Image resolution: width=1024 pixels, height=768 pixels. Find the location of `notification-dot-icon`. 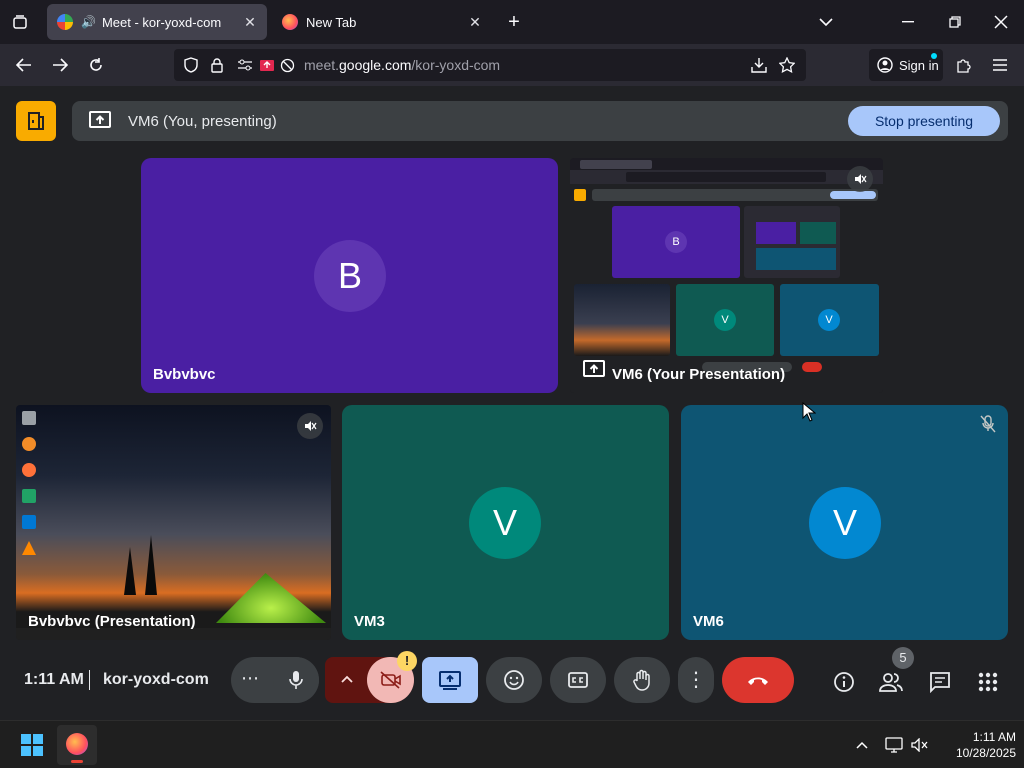

notification-dot-icon is located at coordinates (934, 56).